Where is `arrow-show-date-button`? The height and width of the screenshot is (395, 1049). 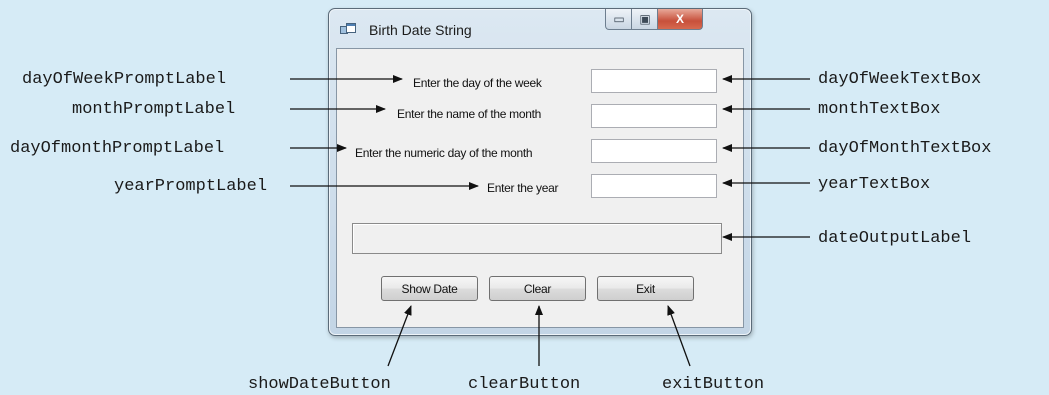
arrow-show-date-button is located at coordinates (399, 336).